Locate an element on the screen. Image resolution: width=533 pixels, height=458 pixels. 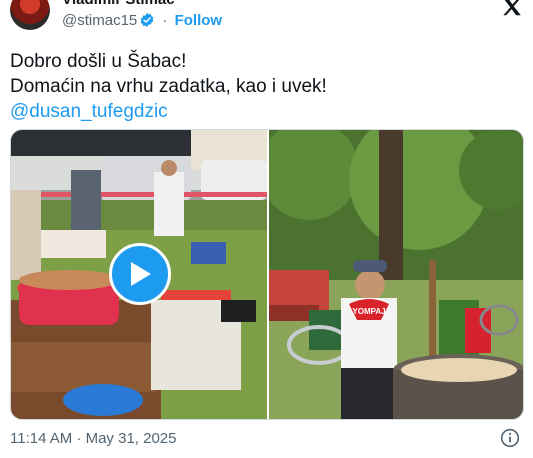
play-button is located at coordinates (140, 274).